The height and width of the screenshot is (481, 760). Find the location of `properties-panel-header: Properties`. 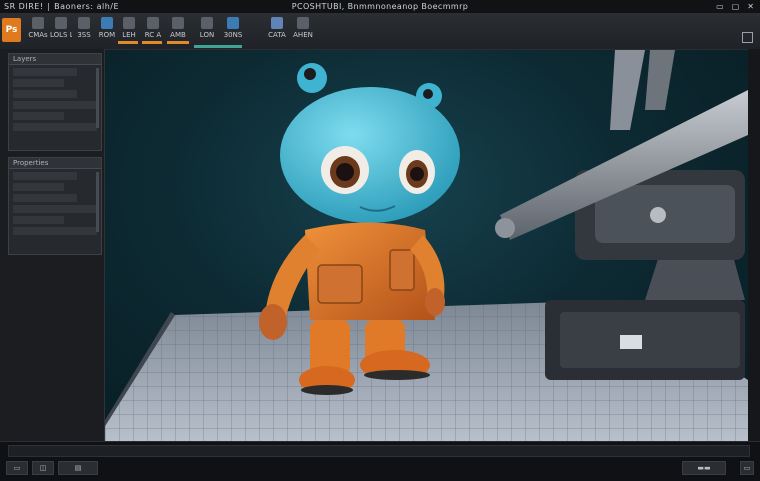

properties-panel-header: Properties is located at coordinates (55, 163).